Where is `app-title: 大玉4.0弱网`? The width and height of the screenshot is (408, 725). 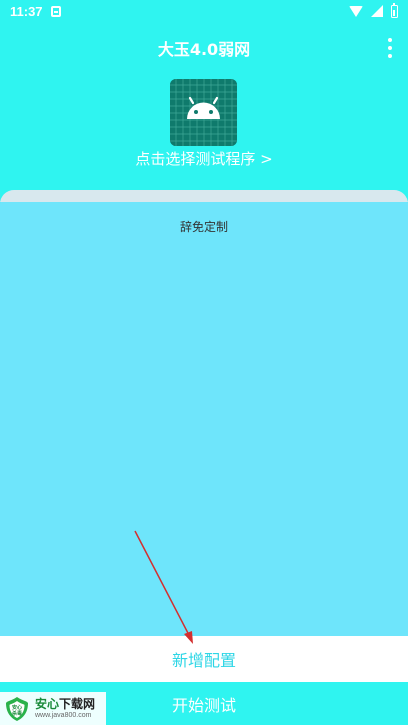 app-title: 大玉4.0弱网 is located at coordinates (204, 49).